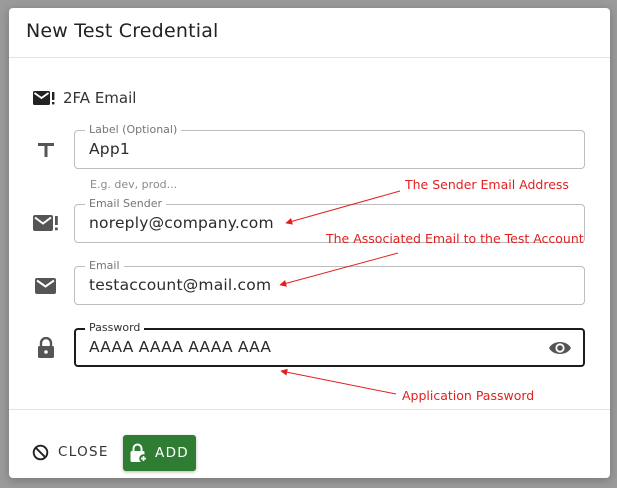  What do you see at coordinates (338, 381) in the screenshot?
I see `arrow-app-password` at bounding box center [338, 381].